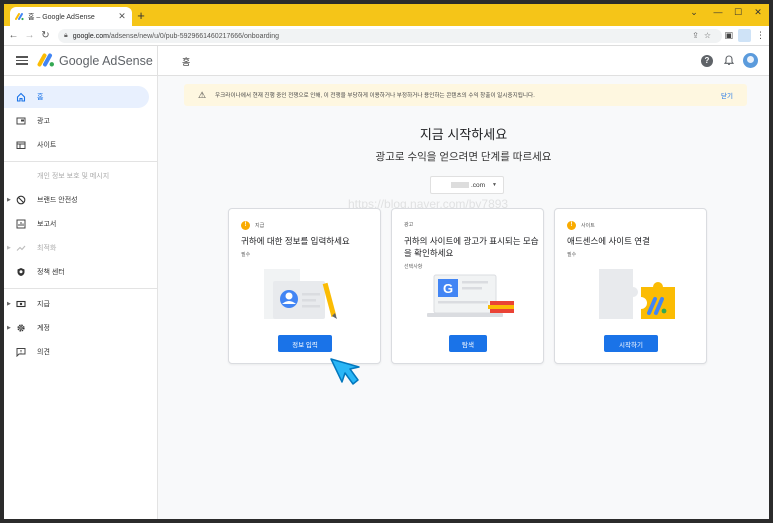 This screenshot has height=523, width=773. I want to click on profile-form-illustration, so click(306, 297).